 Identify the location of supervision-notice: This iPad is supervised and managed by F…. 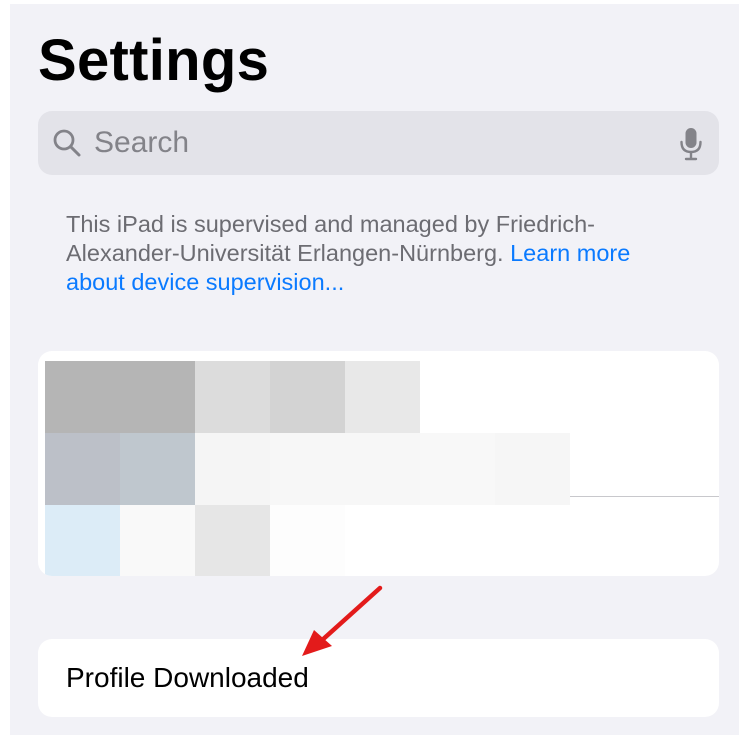
(371, 253).